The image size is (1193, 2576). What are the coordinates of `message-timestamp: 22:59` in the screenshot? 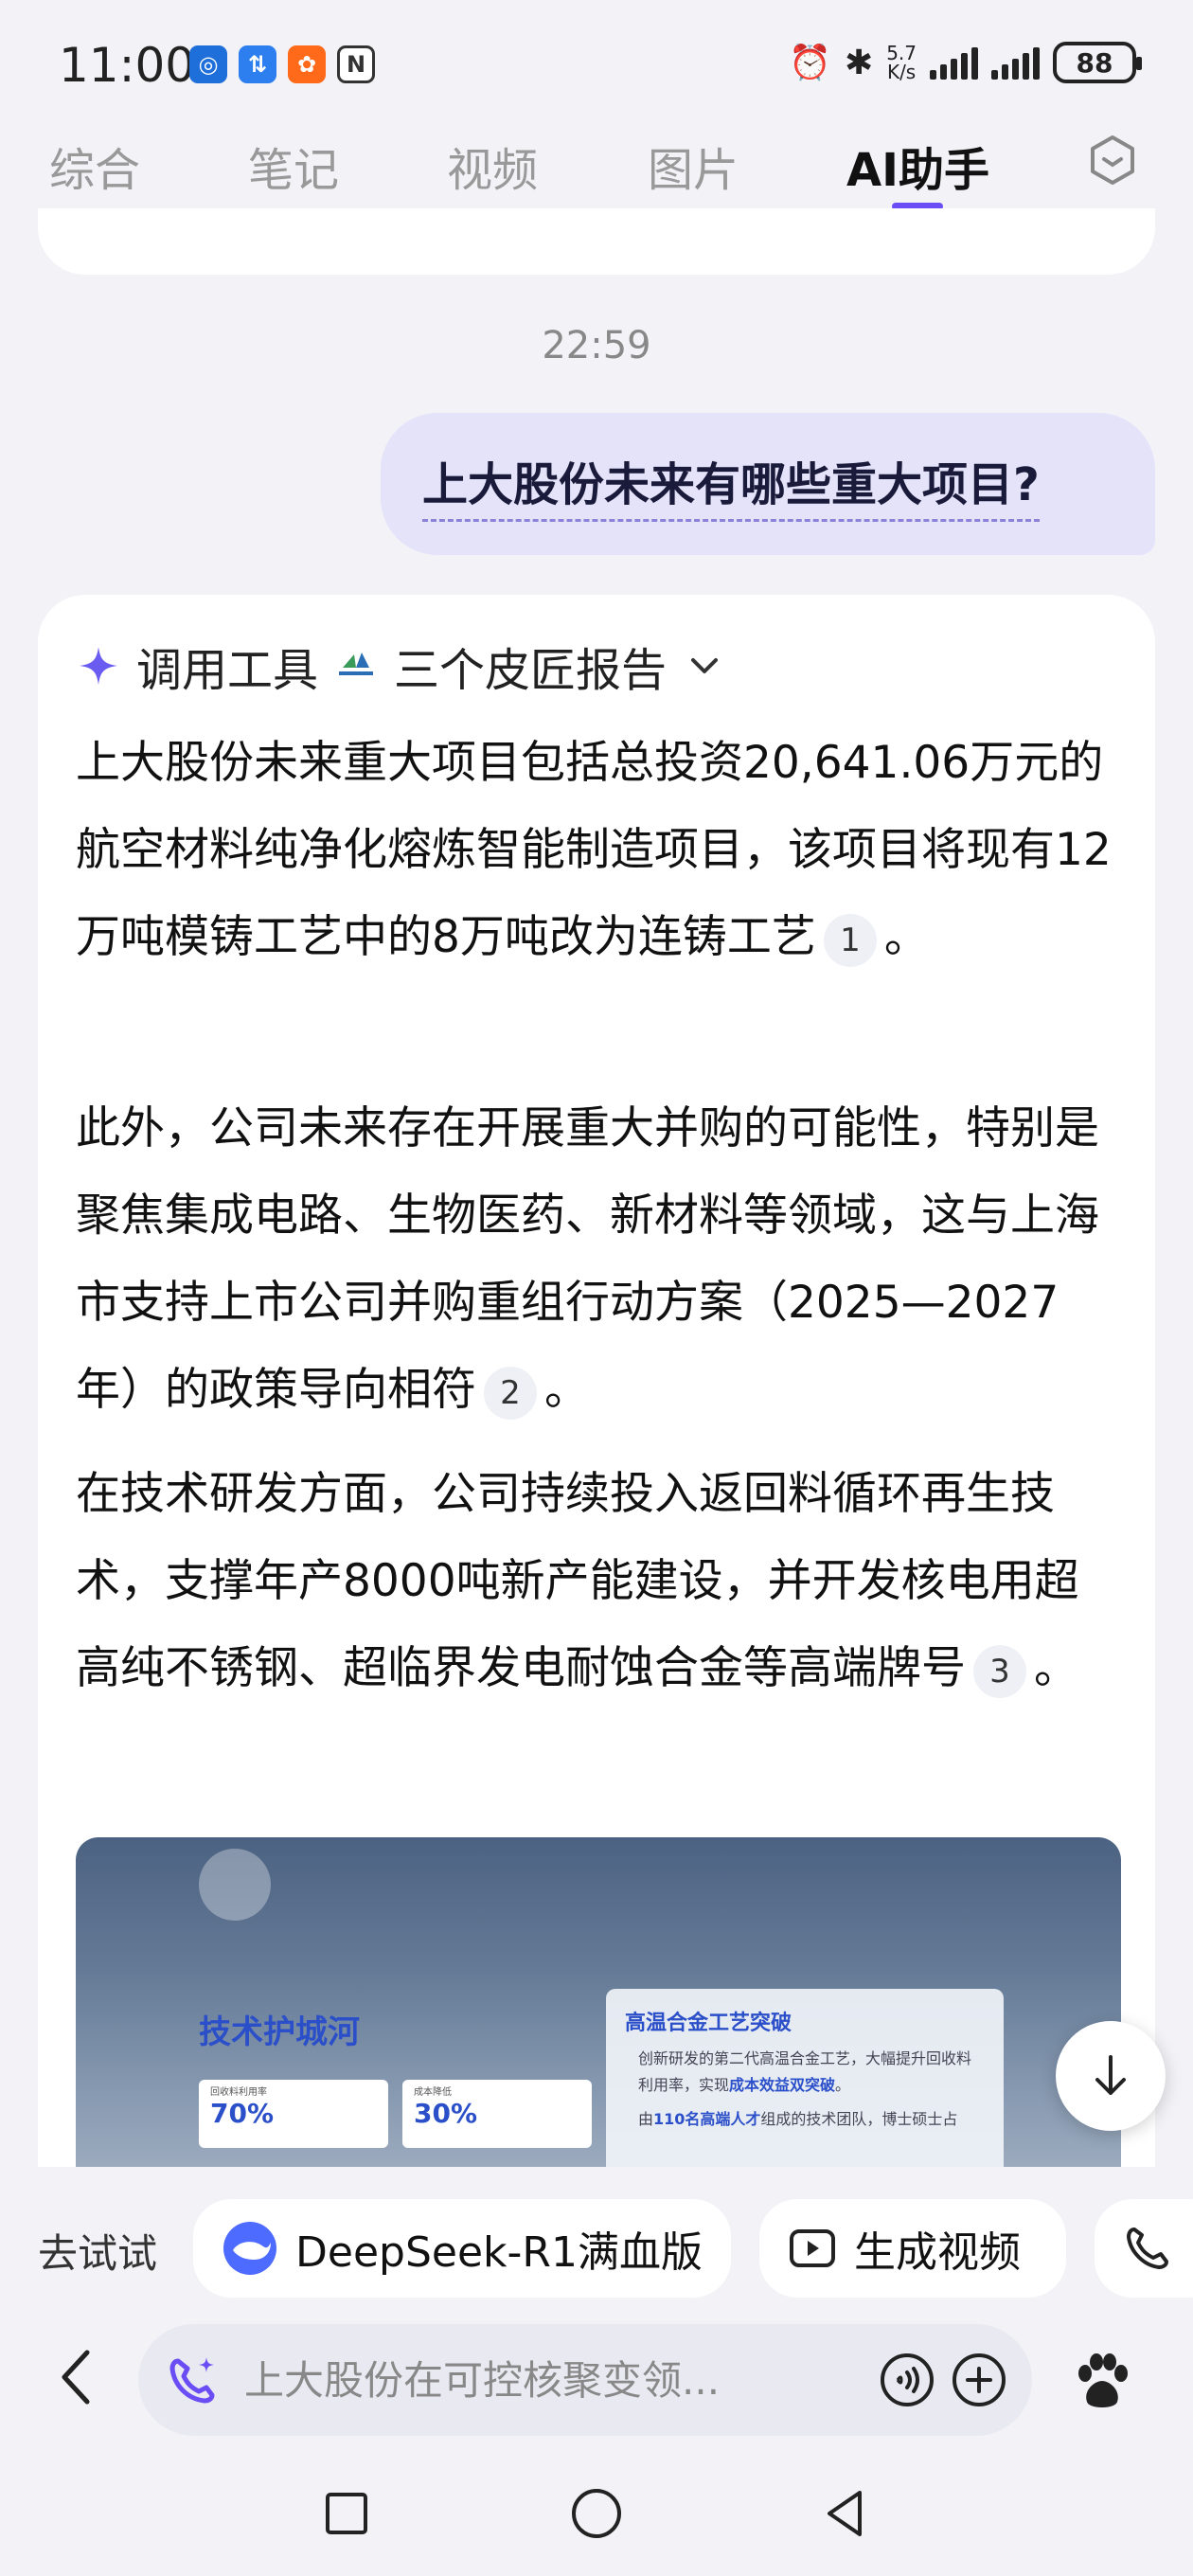 It's located at (596, 345).